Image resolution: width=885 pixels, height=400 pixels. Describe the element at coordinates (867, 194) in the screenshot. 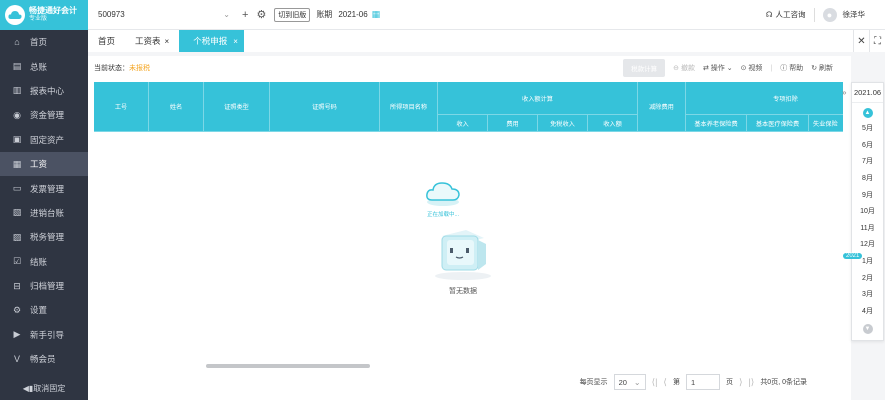

I see `month-item: 9月` at that location.